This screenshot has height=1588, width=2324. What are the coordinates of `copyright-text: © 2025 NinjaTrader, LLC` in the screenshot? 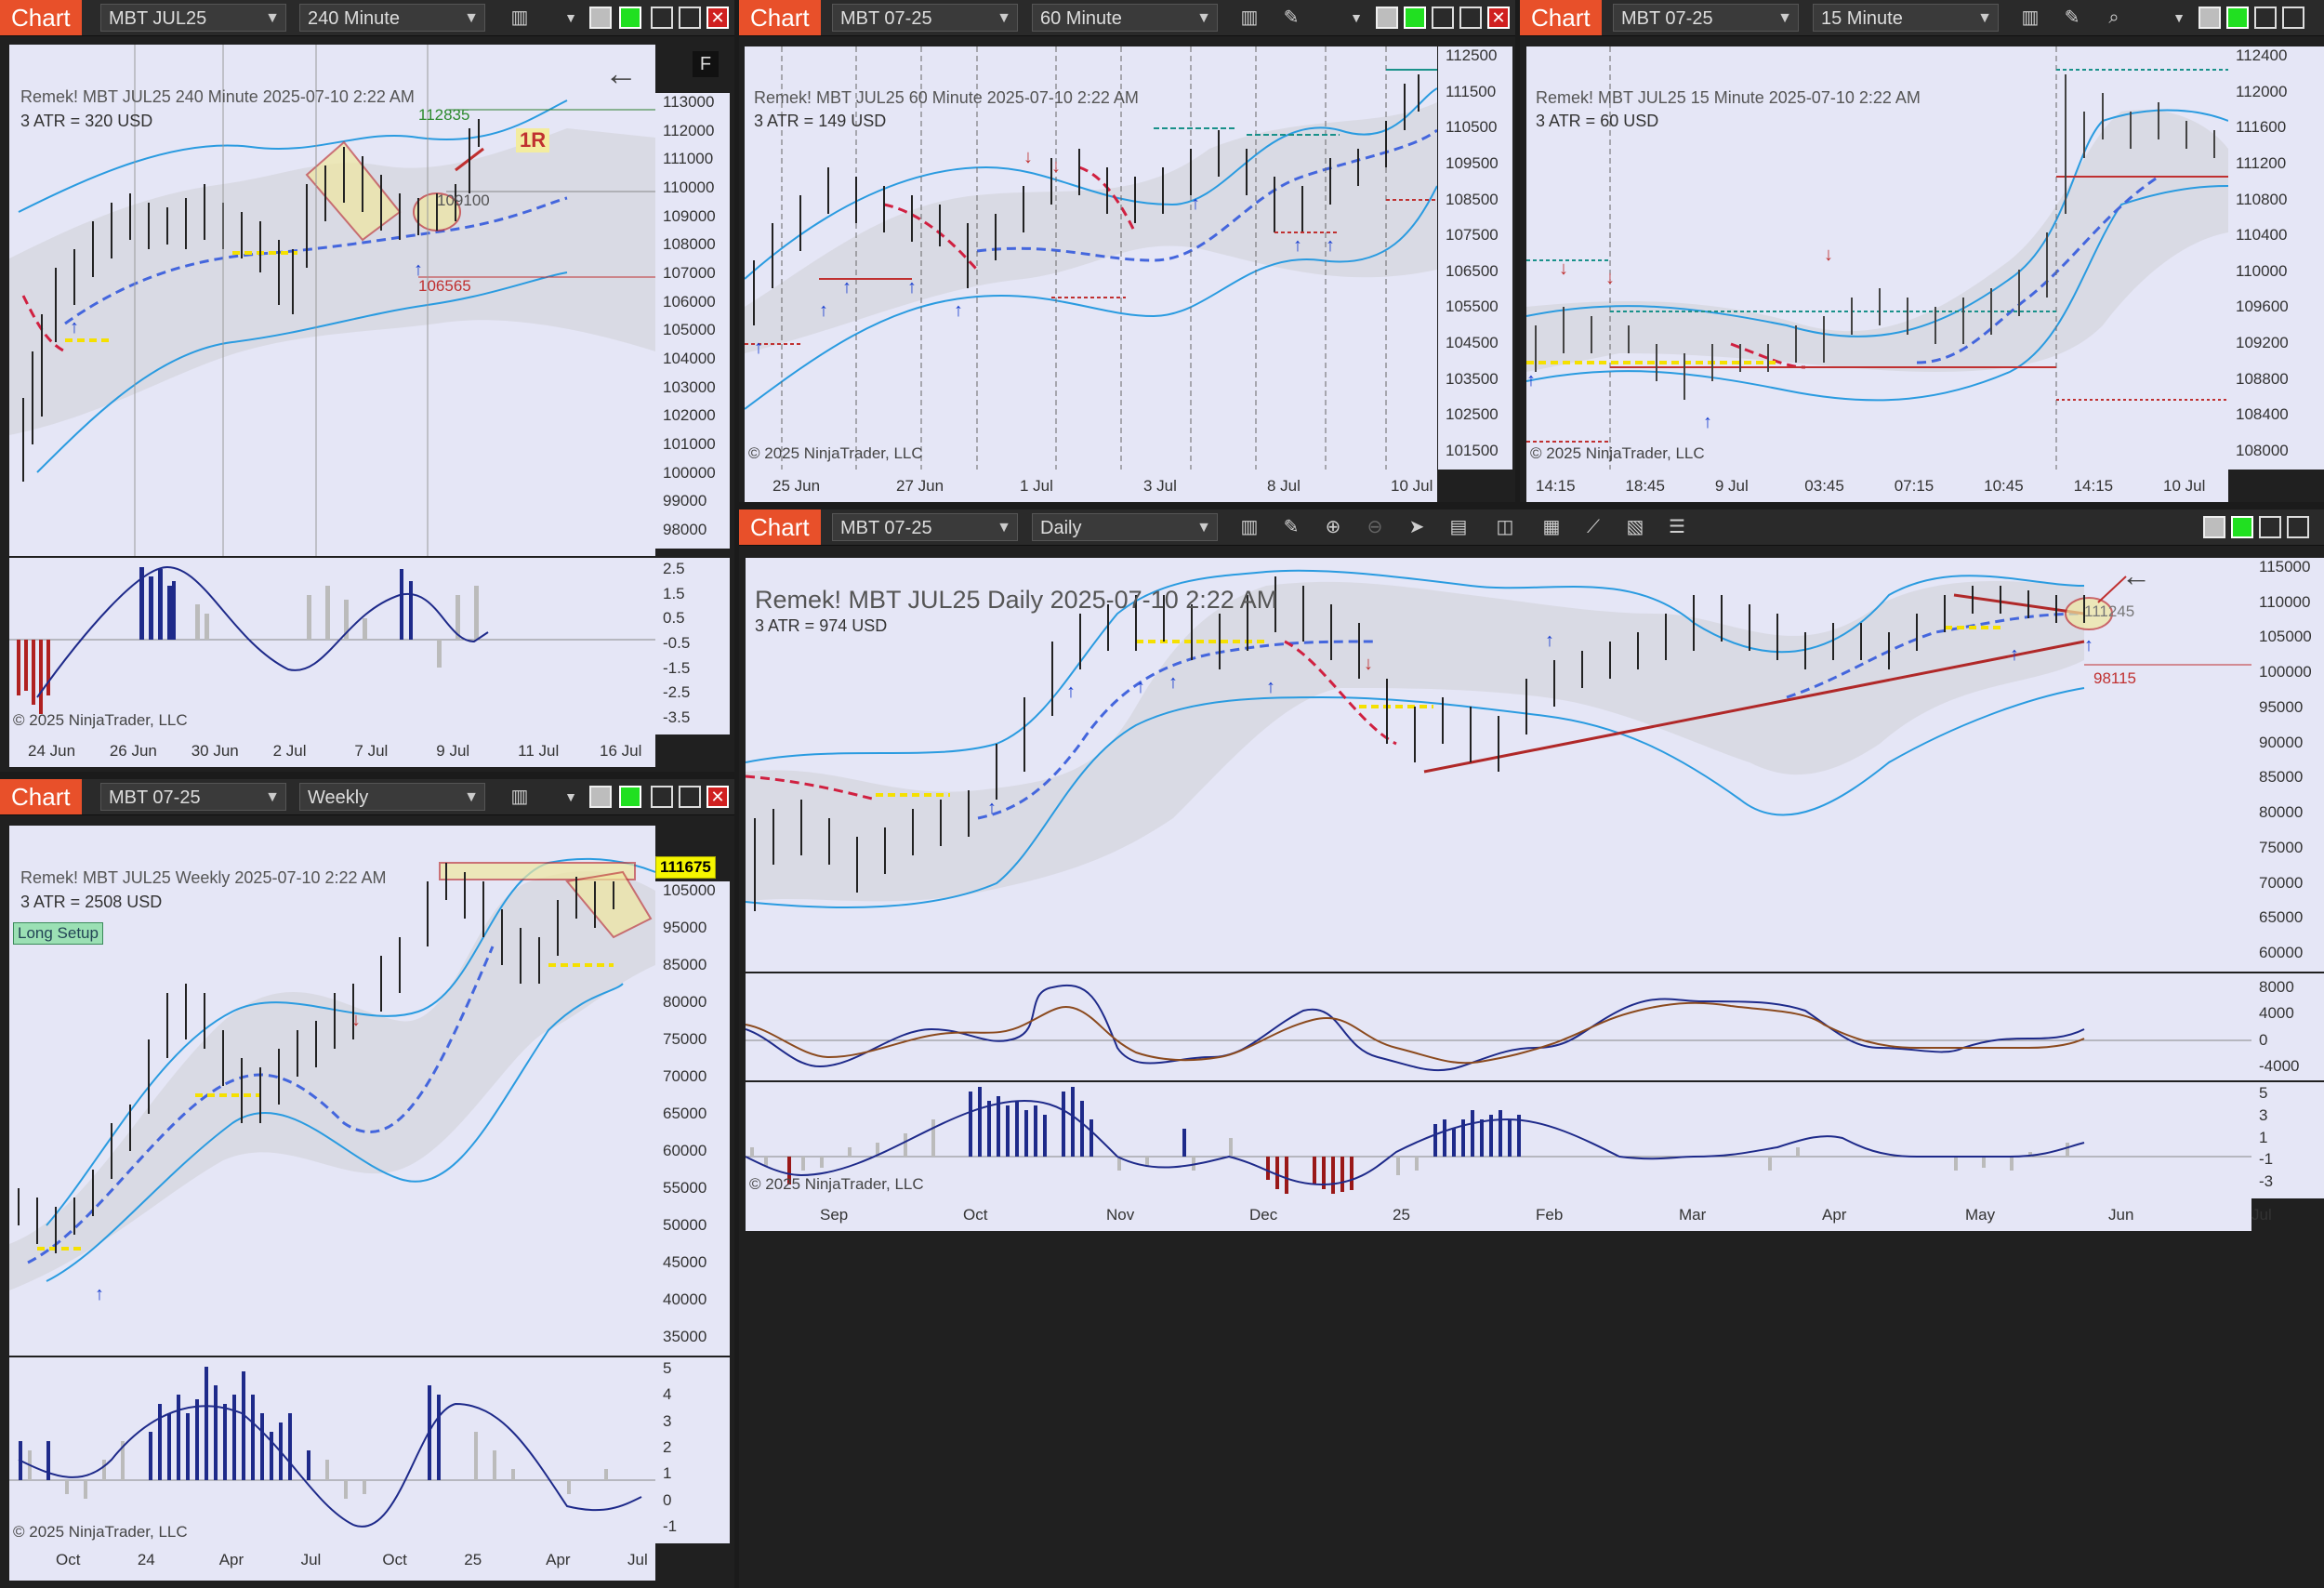 It's located at (100, 720).